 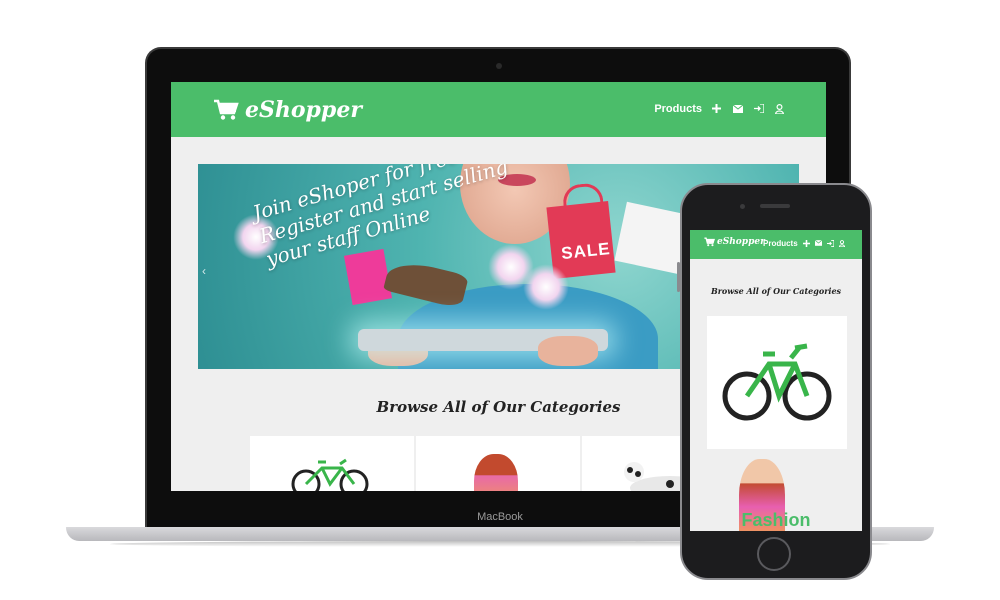 I want to click on phone-home-button, so click(x=774, y=554).